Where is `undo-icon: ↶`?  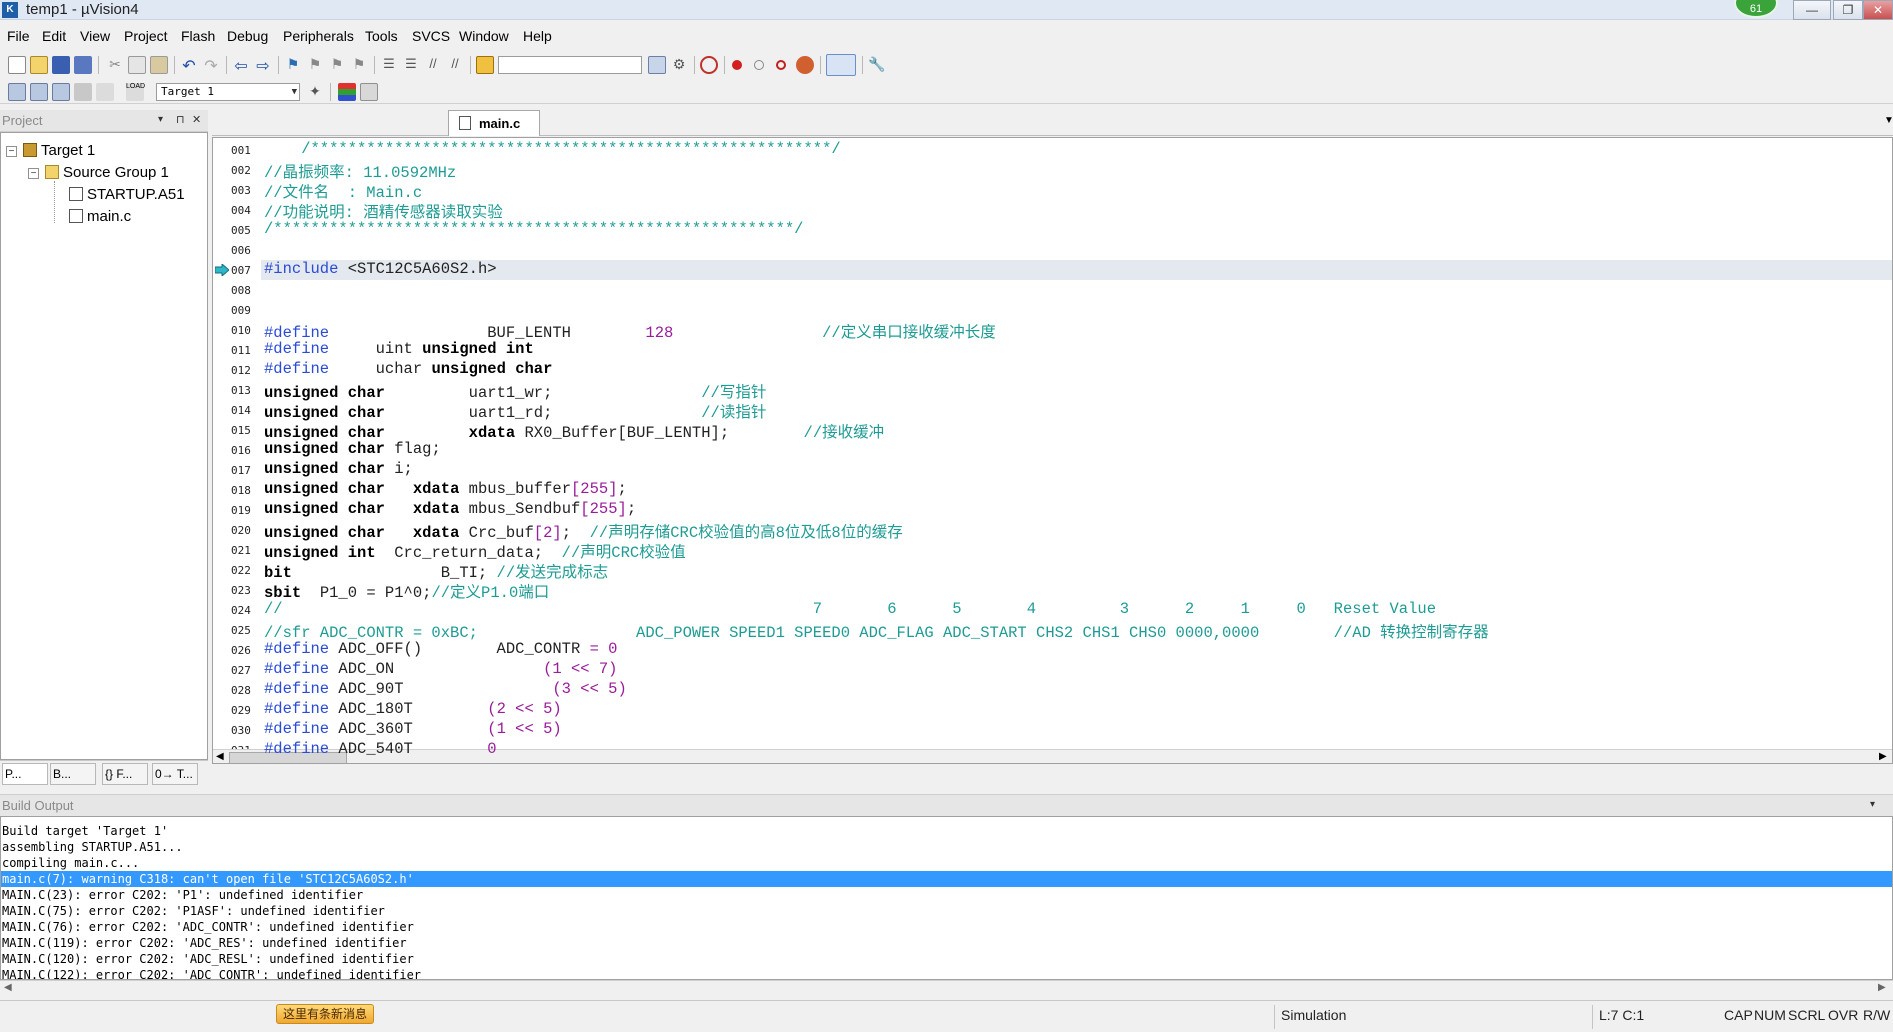
undo-icon: ↶ is located at coordinates (189, 65).